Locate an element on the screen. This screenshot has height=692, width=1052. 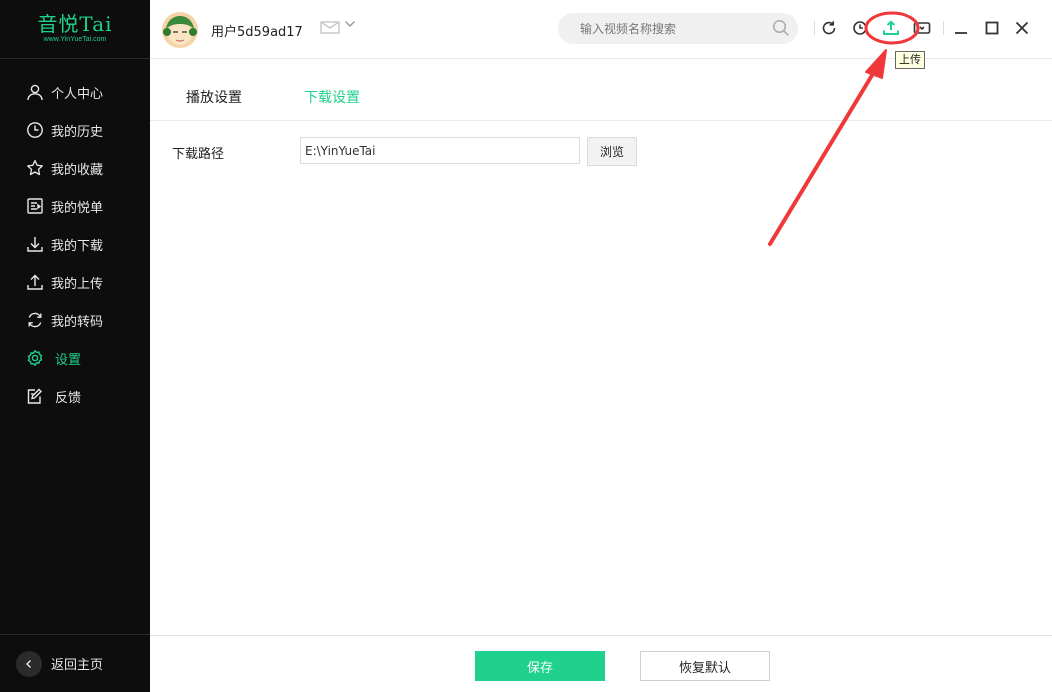
history-button is located at coordinates (860, 28).